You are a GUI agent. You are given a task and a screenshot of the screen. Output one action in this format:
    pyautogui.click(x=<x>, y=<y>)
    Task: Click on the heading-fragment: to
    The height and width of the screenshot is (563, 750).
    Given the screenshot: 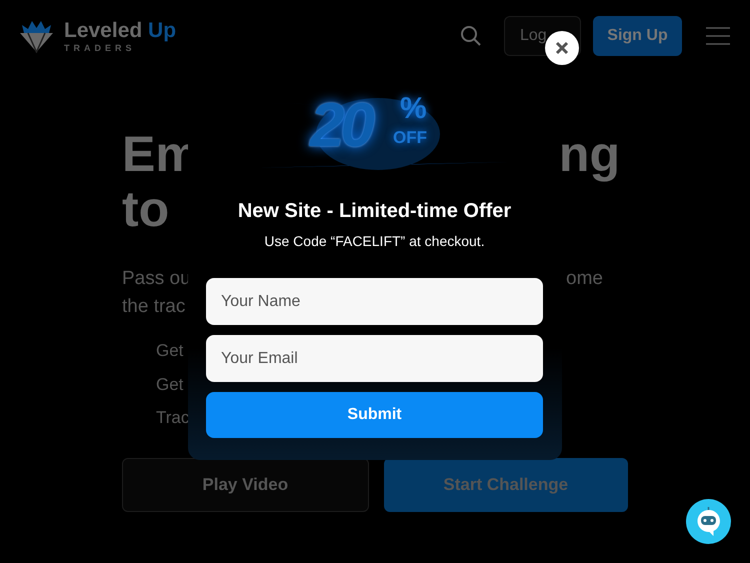 What is the action you would take?
    pyautogui.click(x=146, y=209)
    